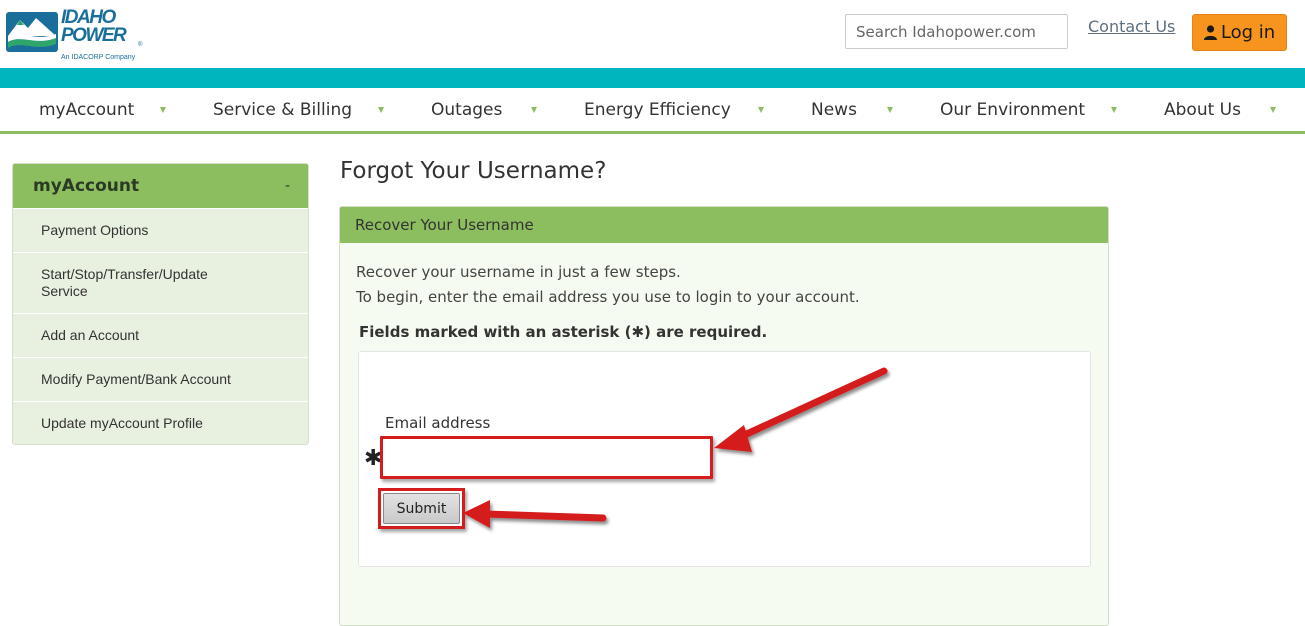 This screenshot has height=626, width=1305. I want to click on site-search-input, so click(956, 31).